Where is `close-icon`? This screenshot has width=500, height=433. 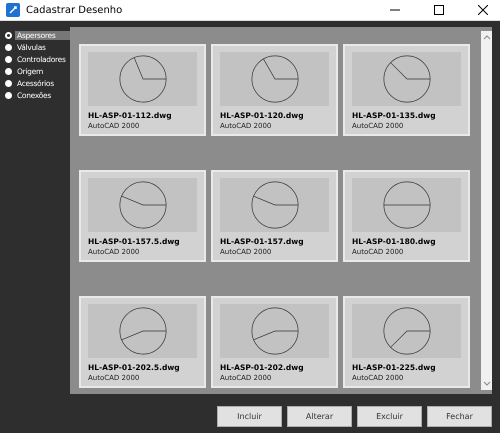
close-icon is located at coordinates (483, 10).